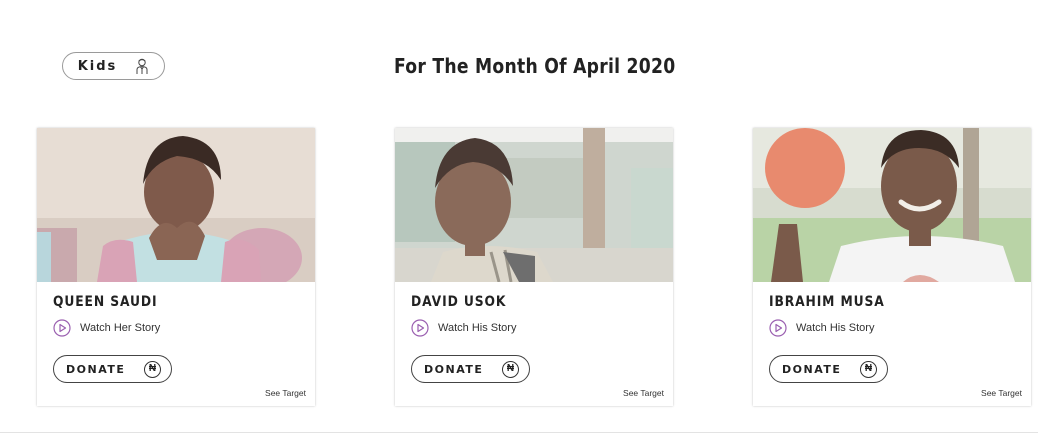  Describe the element at coordinates (97, 66) in the screenshot. I see `kids-filter-label: Kids` at that location.